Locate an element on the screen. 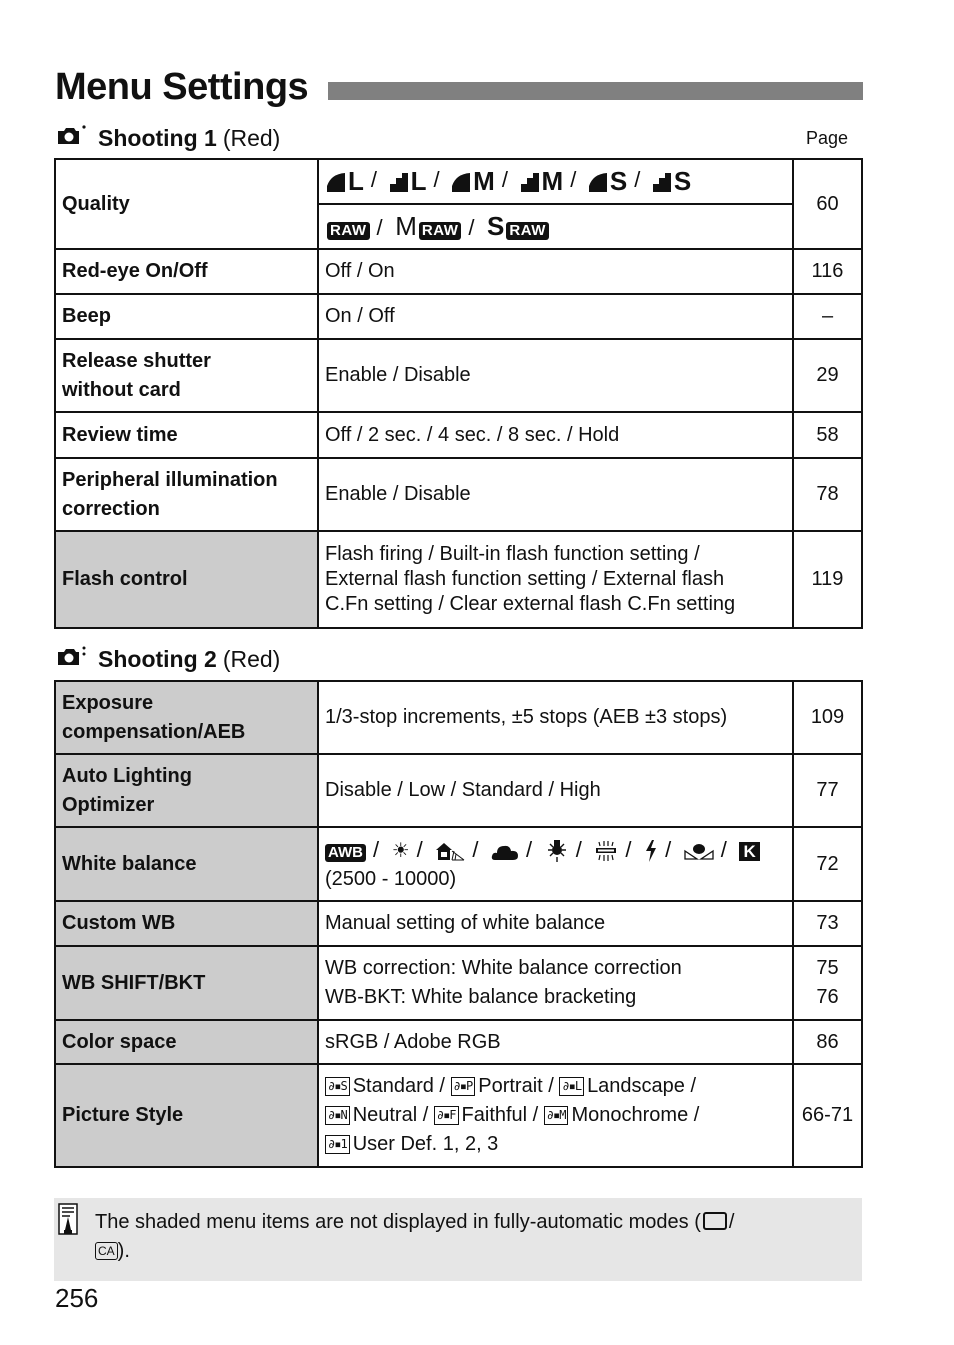  picture-style-option: ∂▪F Faithful / is located at coordinates (485, 1115).